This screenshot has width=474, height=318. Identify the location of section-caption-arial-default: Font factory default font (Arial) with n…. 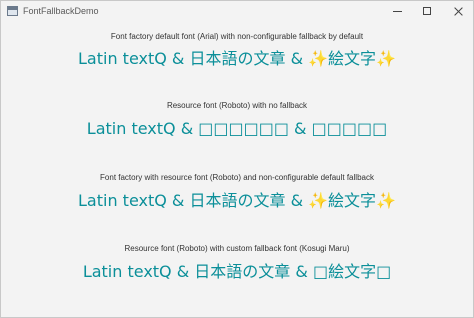
(237, 36).